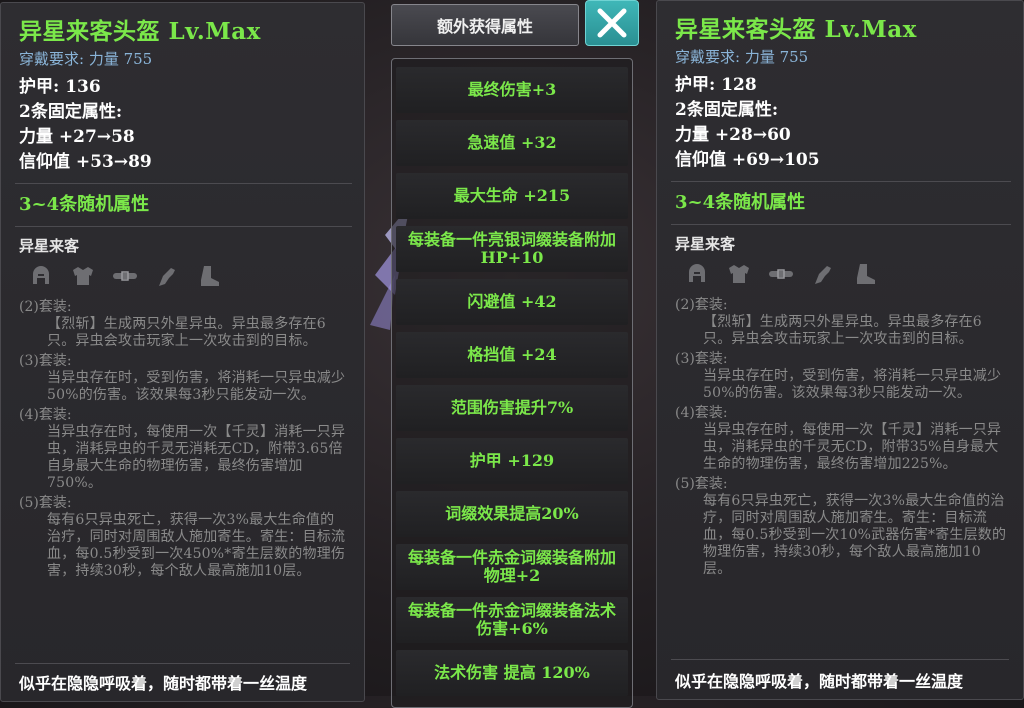 Image resolution: width=1024 pixels, height=708 pixels. What do you see at coordinates (512, 514) in the screenshot?
I see `attribute-item: 词缀效果提高20%` at bounding box center [512, 514].